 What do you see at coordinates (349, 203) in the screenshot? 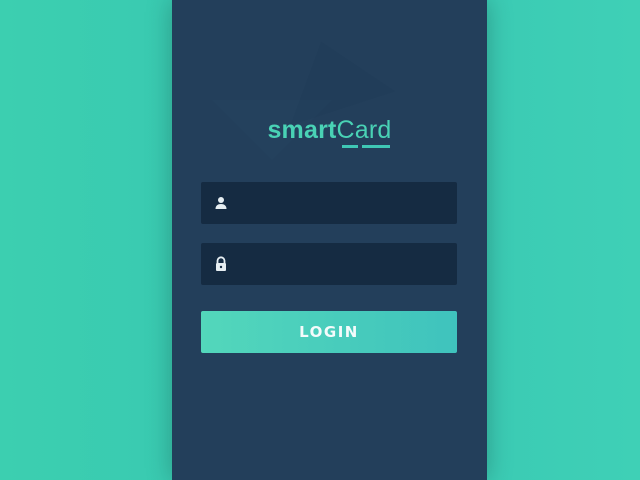
I see `username-input` at bounding box center [349, 203].